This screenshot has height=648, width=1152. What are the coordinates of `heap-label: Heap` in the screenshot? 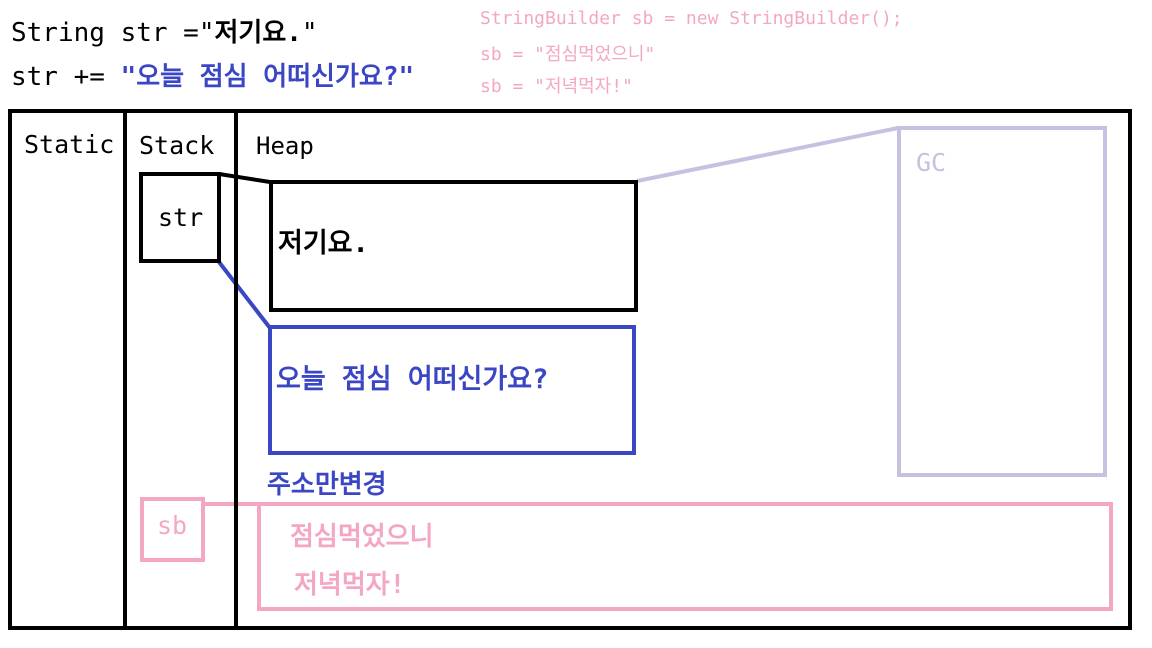 It's located at (285, 146).